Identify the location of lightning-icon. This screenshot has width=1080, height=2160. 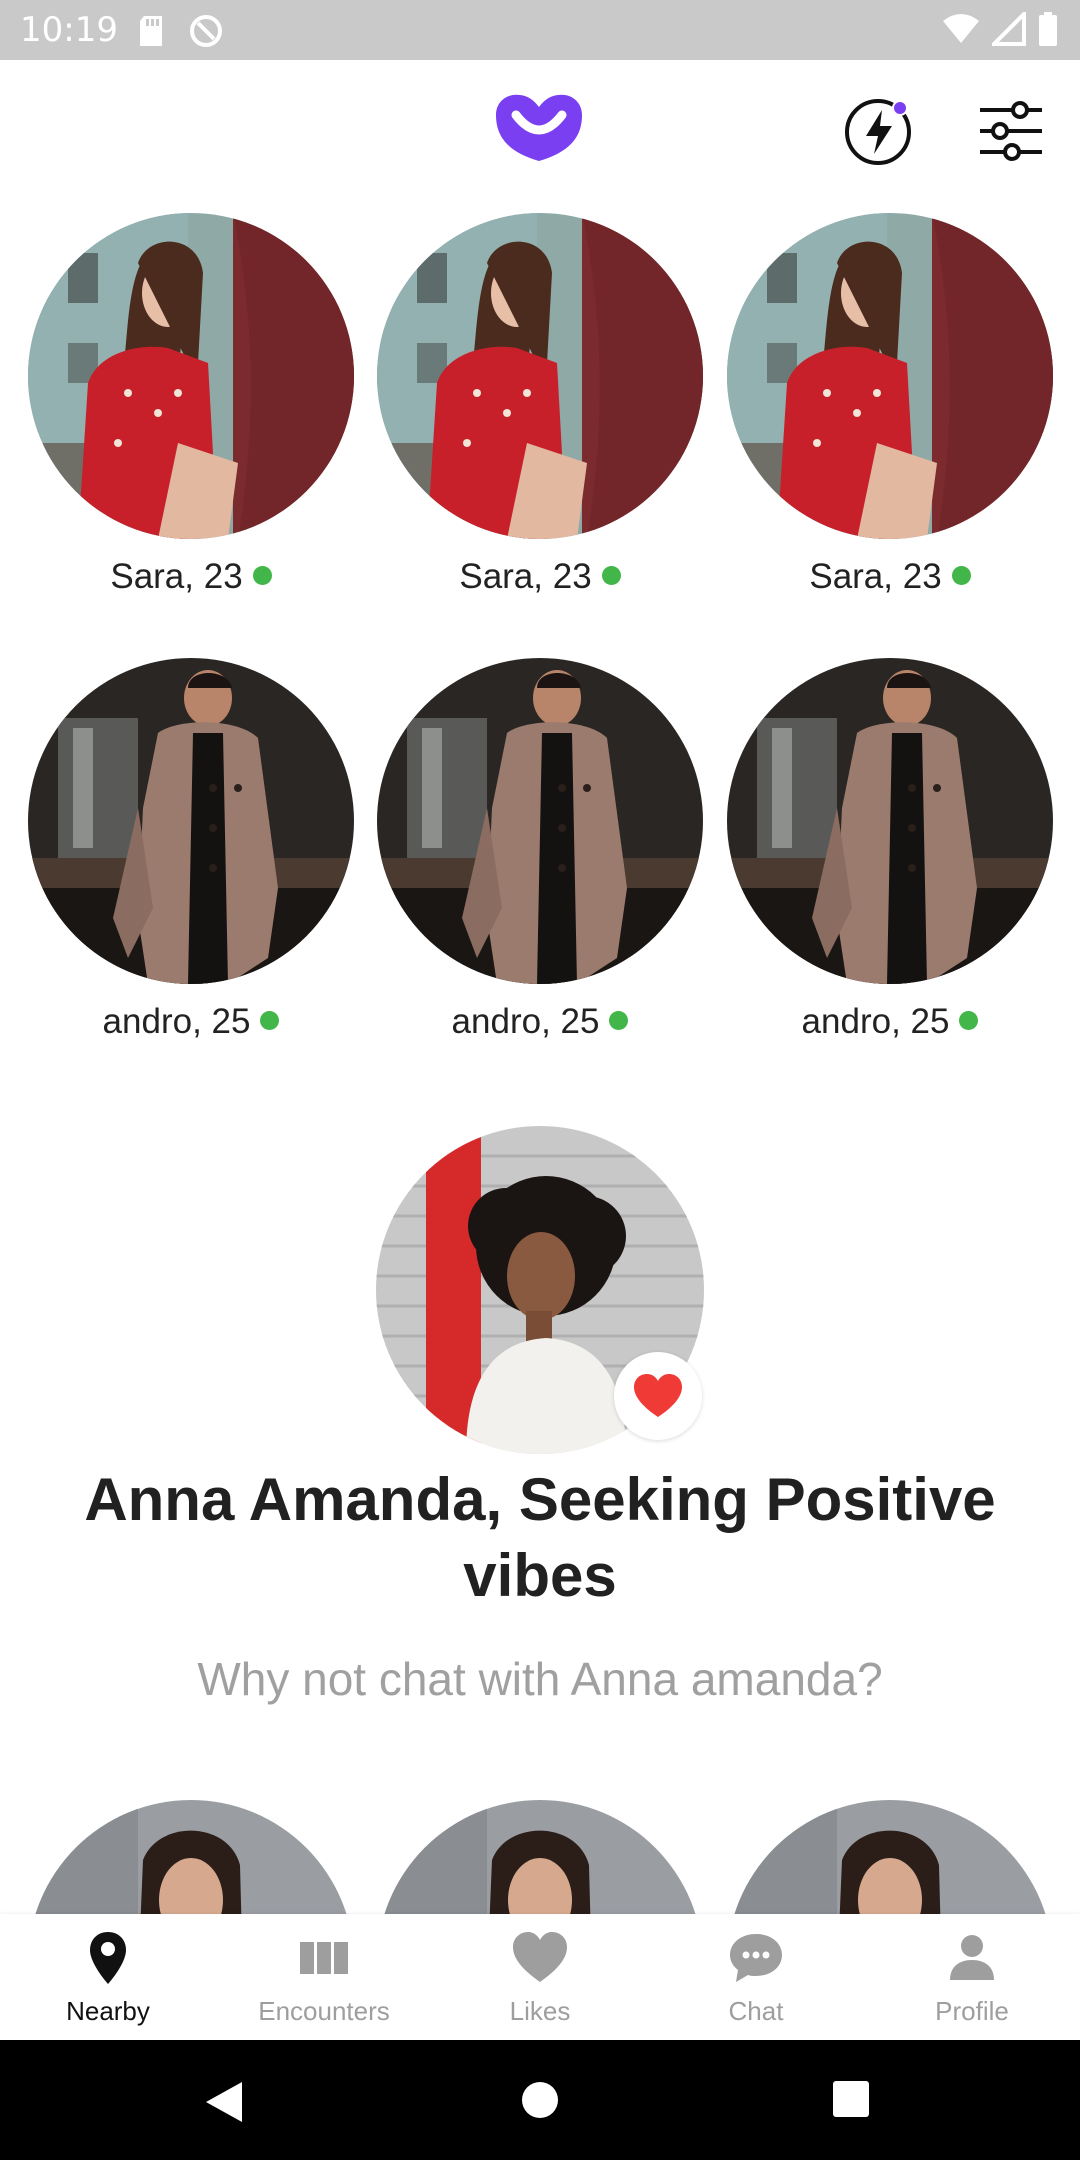
(878, 132).